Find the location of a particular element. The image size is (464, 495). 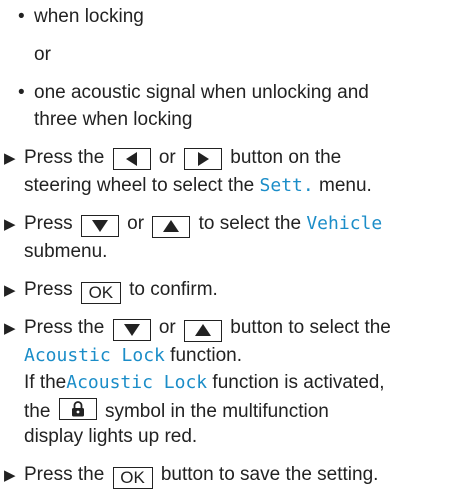

step-text: button to select the is located at coordinates (310, 327).